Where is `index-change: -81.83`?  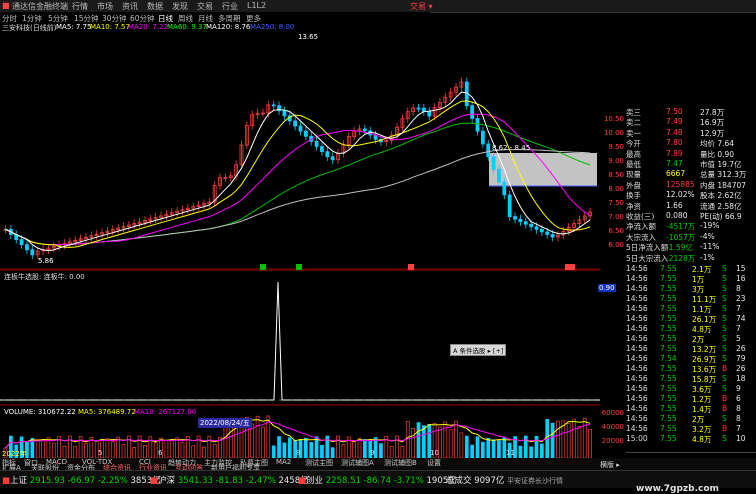
index-change: -81.83 is located at coordinates (229, 481).